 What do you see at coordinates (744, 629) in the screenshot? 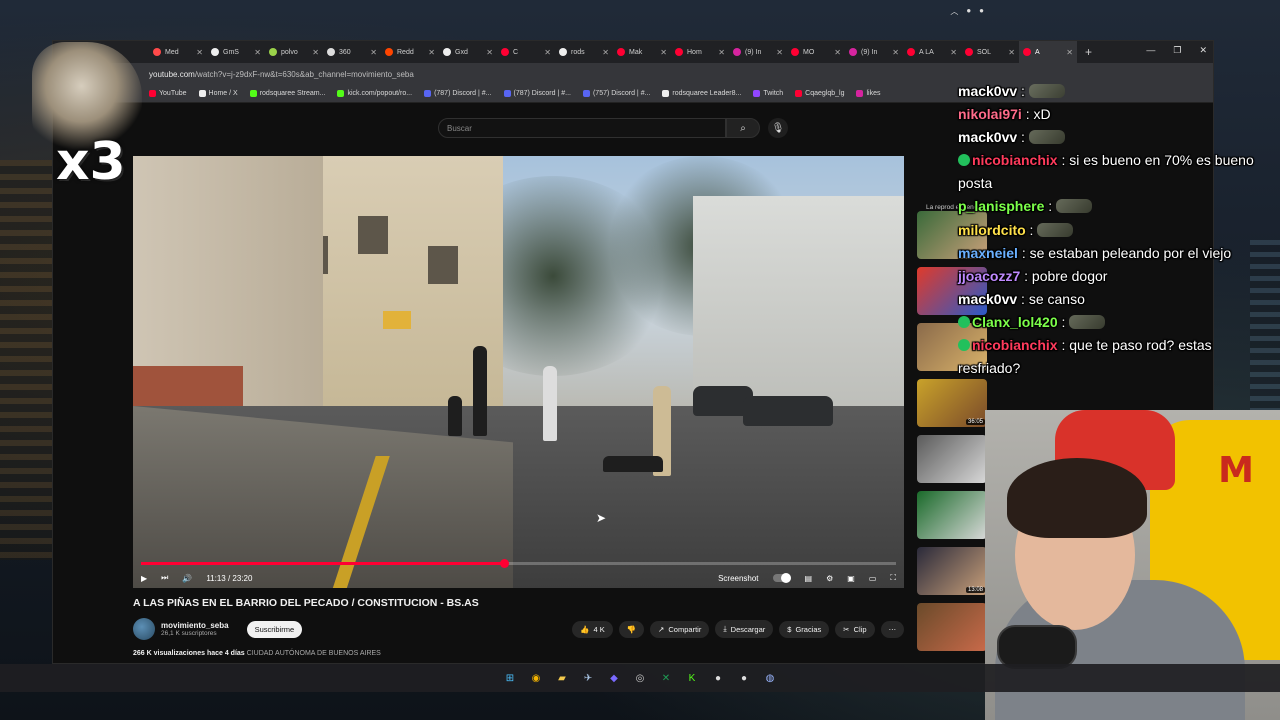
I see `download-button: ⤓ Descargar` at bounding box center [744, 629].